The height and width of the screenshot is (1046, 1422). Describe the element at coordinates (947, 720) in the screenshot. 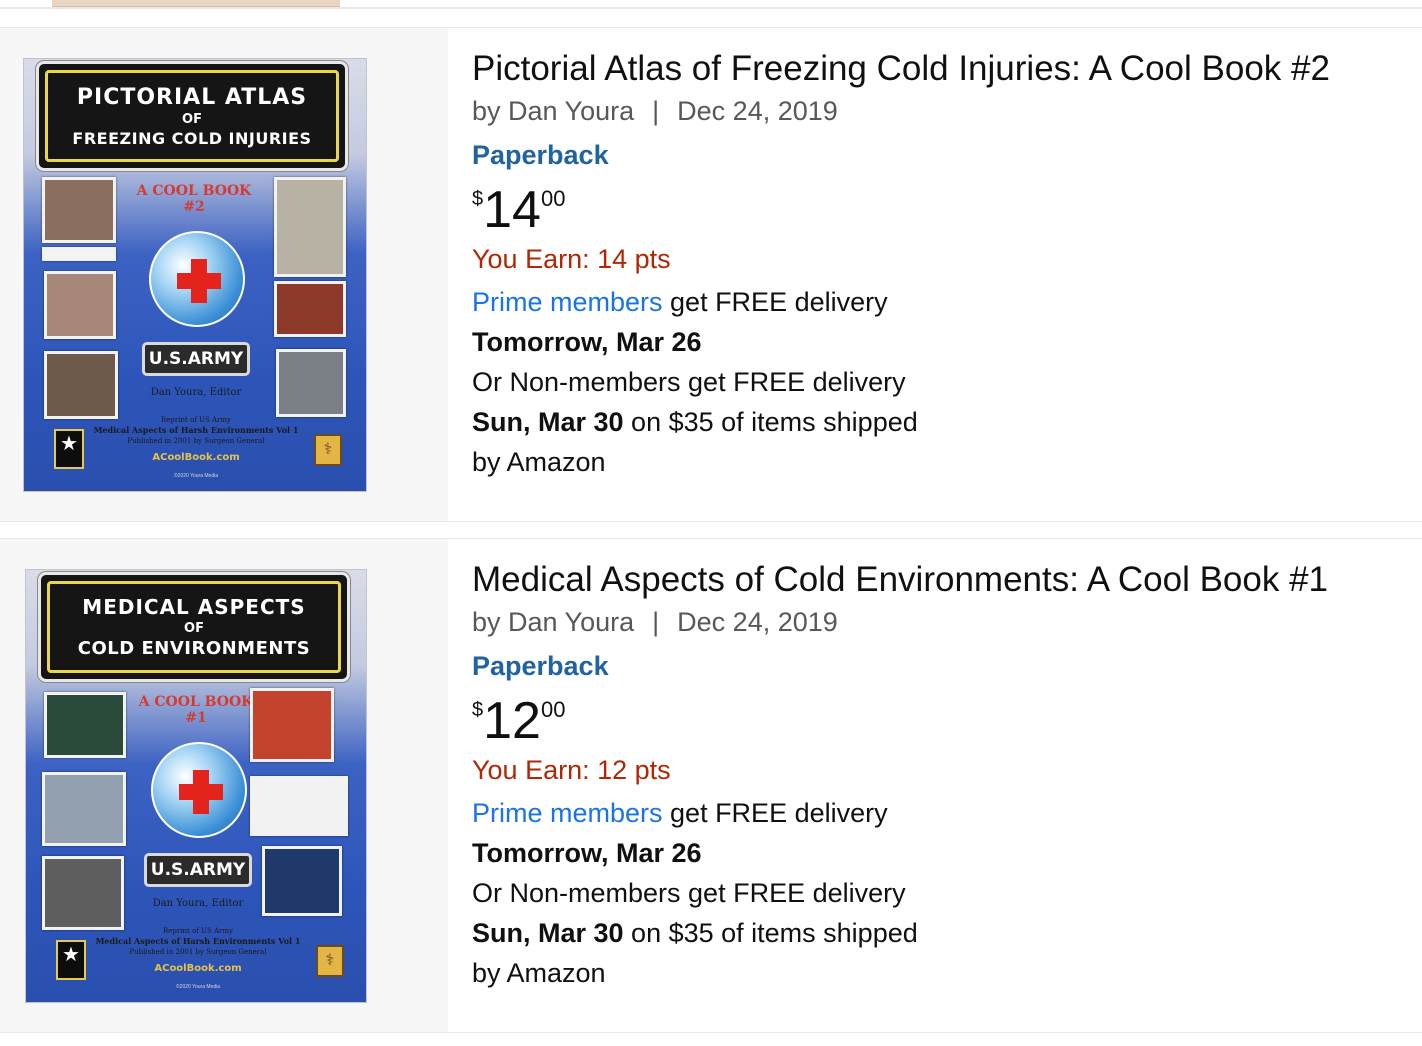

I see `price: $12 00` at that location.